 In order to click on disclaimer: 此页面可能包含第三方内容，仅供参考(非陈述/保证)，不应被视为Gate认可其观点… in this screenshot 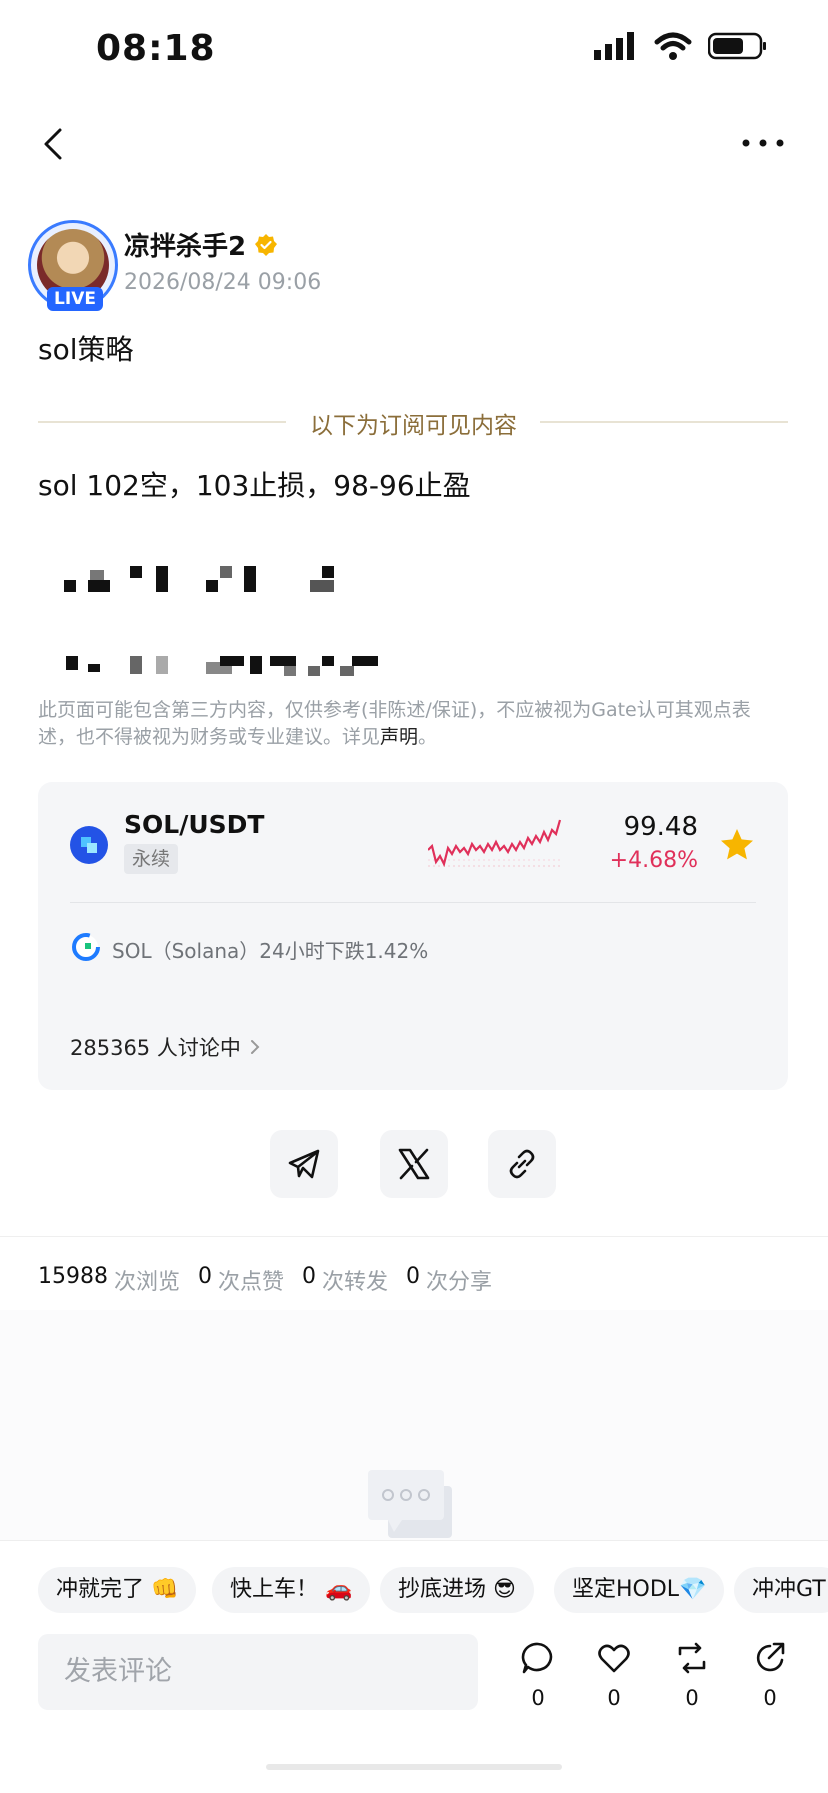, I will do `click(402, 724)`.